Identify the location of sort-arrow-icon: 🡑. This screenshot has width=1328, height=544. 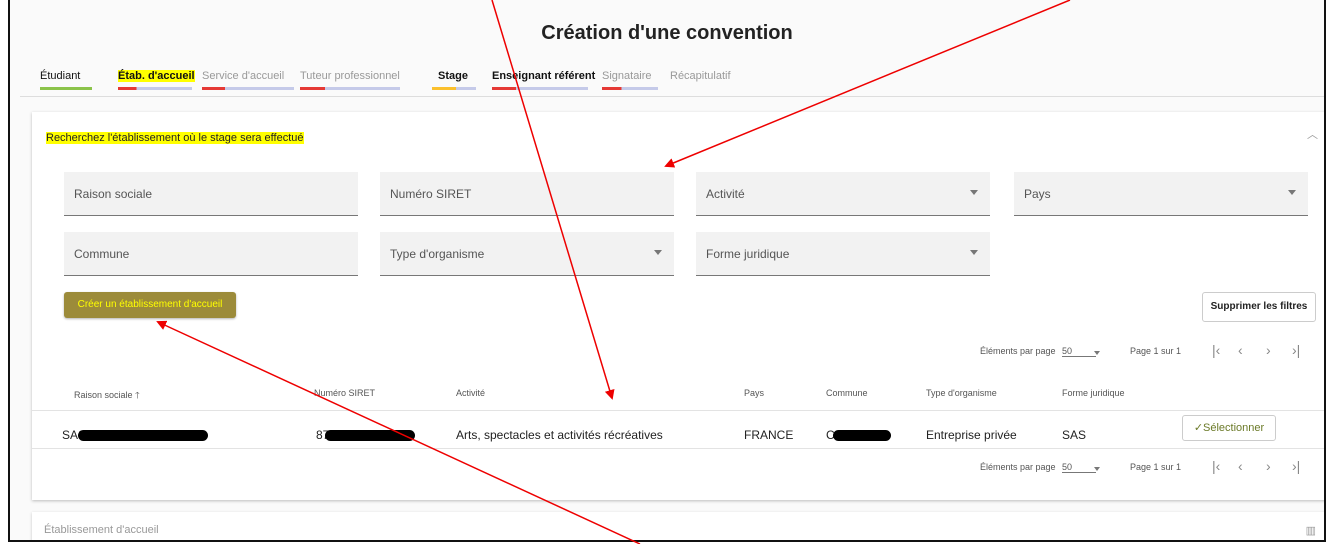
(137, 395).